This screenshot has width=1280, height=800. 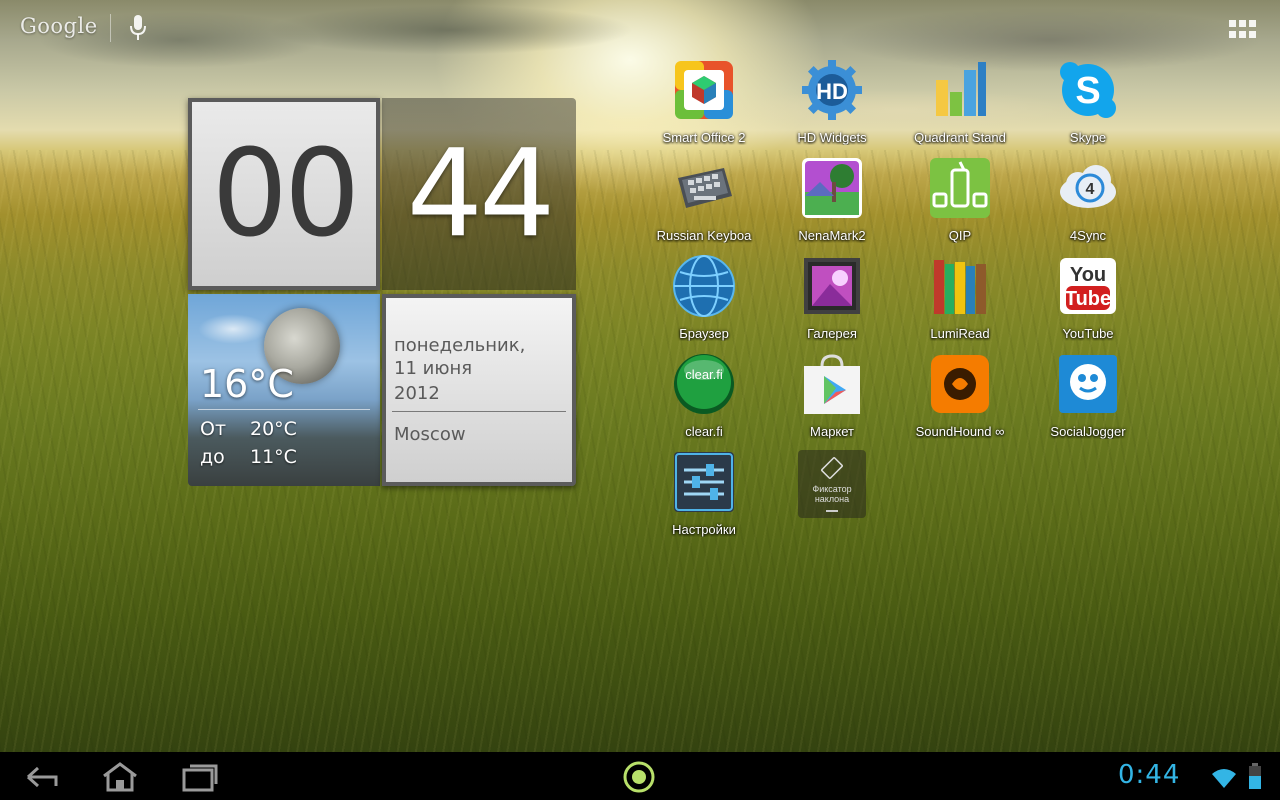 What do you see at coordinates (1090, 189) in the screenshot?
I see `svg-text: 4` at bounding box center [1090, 189].